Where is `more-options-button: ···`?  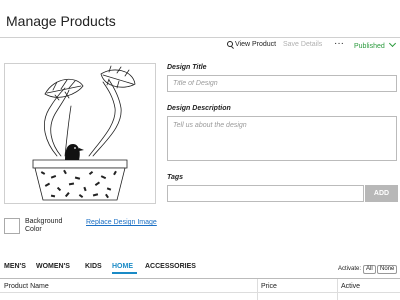 more-options-button: ··· is located at coordinates (339, 43).